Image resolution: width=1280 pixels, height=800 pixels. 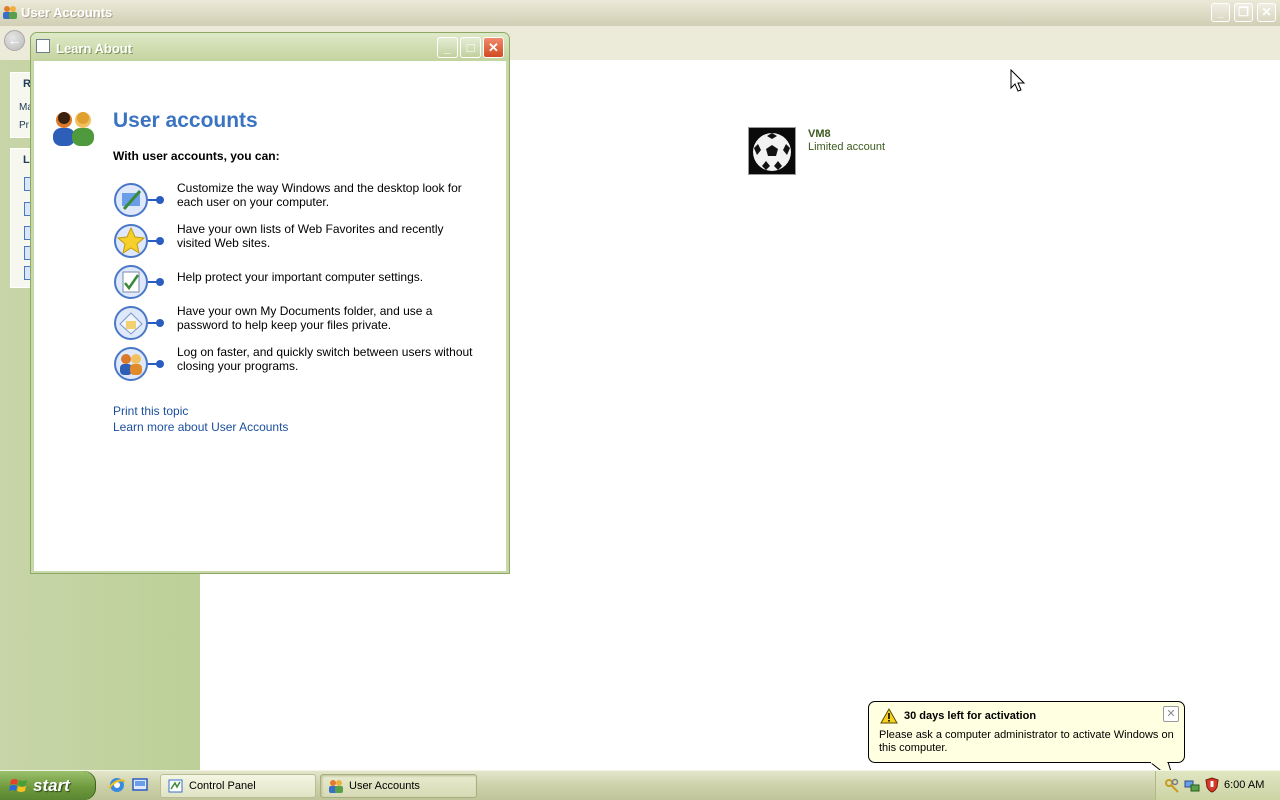 What do you see at coordinates (222, 786) in the screenshot?
I see `taskbar-label: Control Panel` at bounding box center [222, 786].